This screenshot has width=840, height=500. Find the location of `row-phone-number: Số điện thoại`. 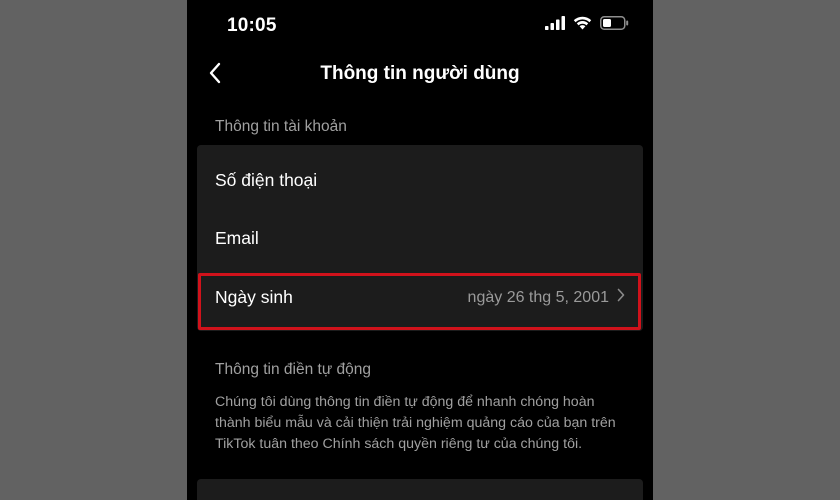

row-phone-number: Số điện thoại is located at coordinates (420, 180).